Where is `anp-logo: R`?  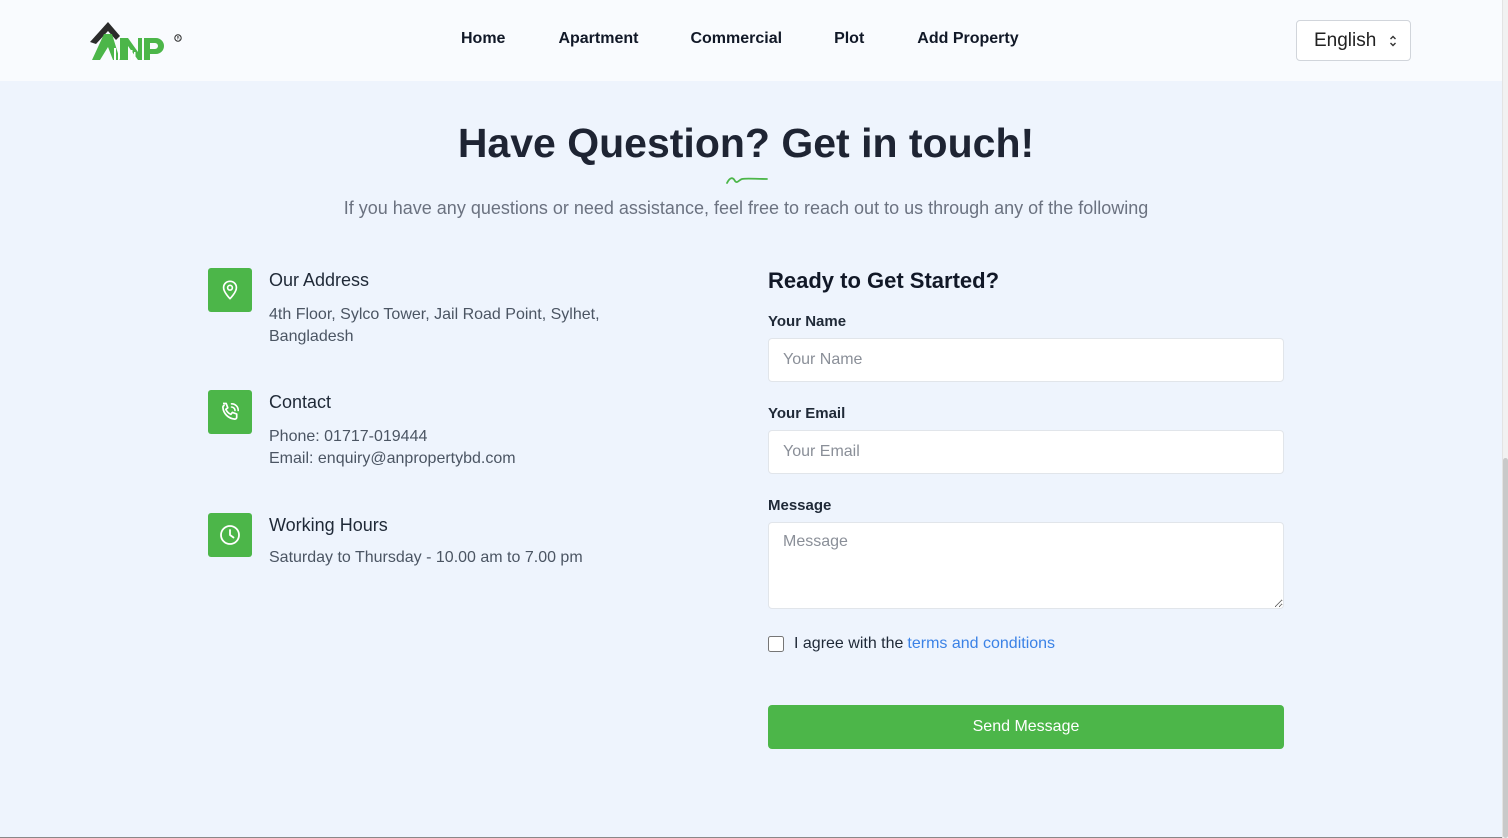 anp-logo: R is located at coordinates (138, 41).